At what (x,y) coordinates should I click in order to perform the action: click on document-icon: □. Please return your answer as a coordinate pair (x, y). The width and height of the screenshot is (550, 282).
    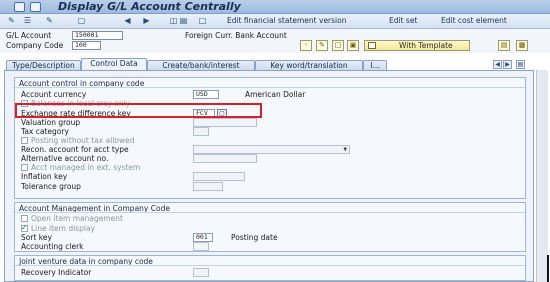
    Looking at the image, I should click on (202, 21).